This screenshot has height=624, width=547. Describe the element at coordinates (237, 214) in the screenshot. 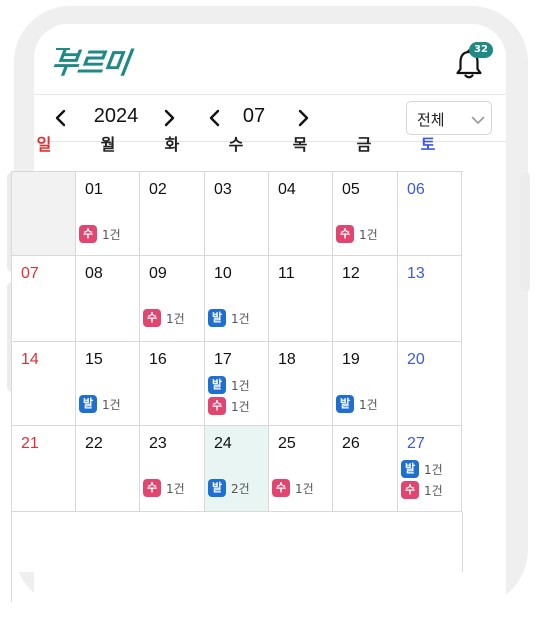

I see `day-cell: 03` at that location.